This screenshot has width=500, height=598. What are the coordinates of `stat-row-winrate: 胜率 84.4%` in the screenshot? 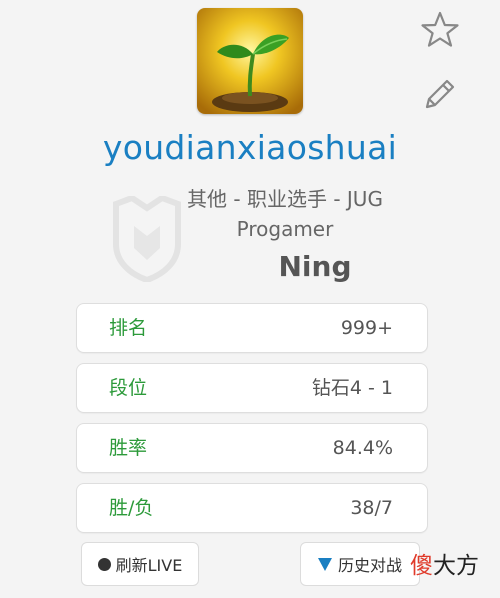 It's located at (252, 448).